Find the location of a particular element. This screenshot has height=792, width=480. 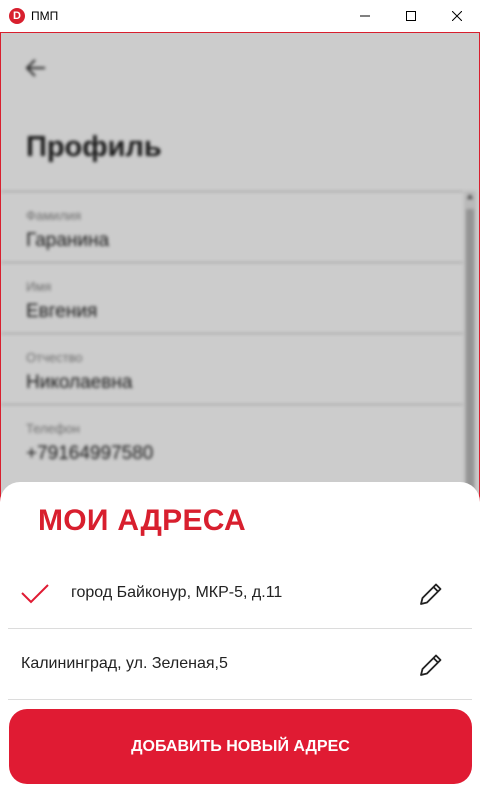

check-icon is located at coordinates (35, 594).